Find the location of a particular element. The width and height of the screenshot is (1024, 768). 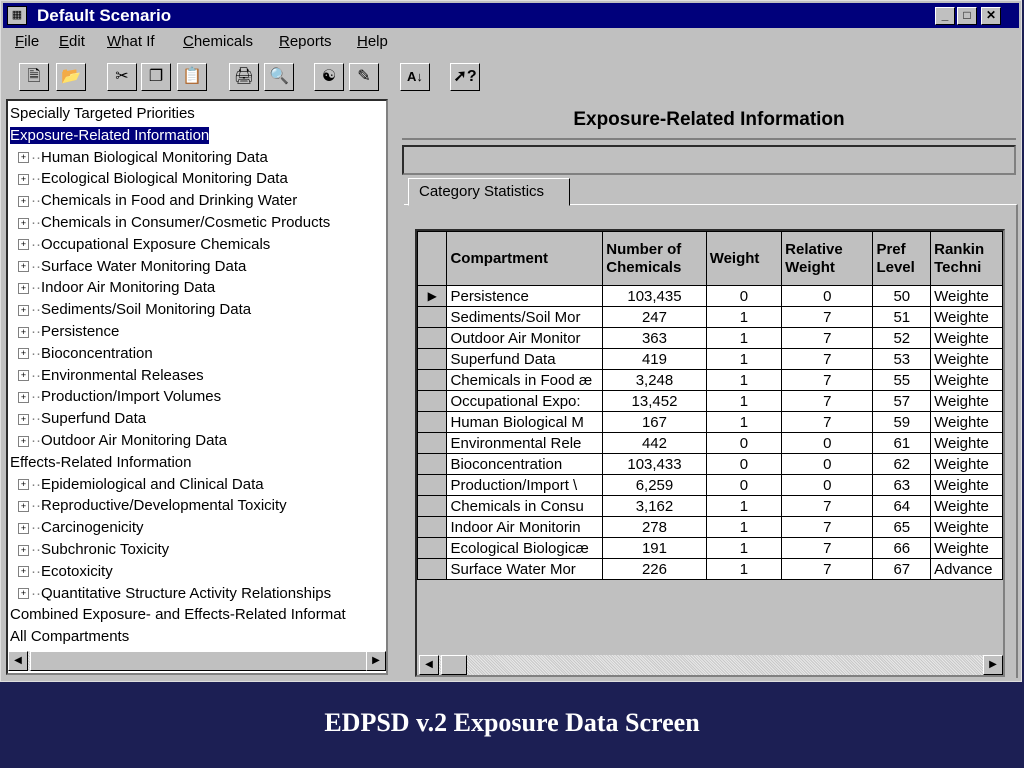

tree-item: + ··Surface Water Monitoring Data is located at coordinates (128, 266).